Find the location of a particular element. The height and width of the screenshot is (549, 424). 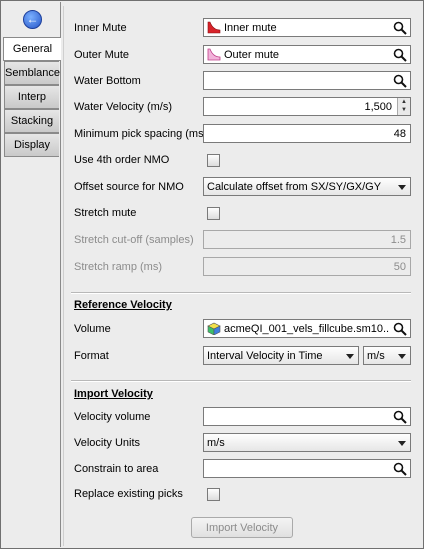

import-velocity-heading: Import Velocity is located at coordinates (113, 394).